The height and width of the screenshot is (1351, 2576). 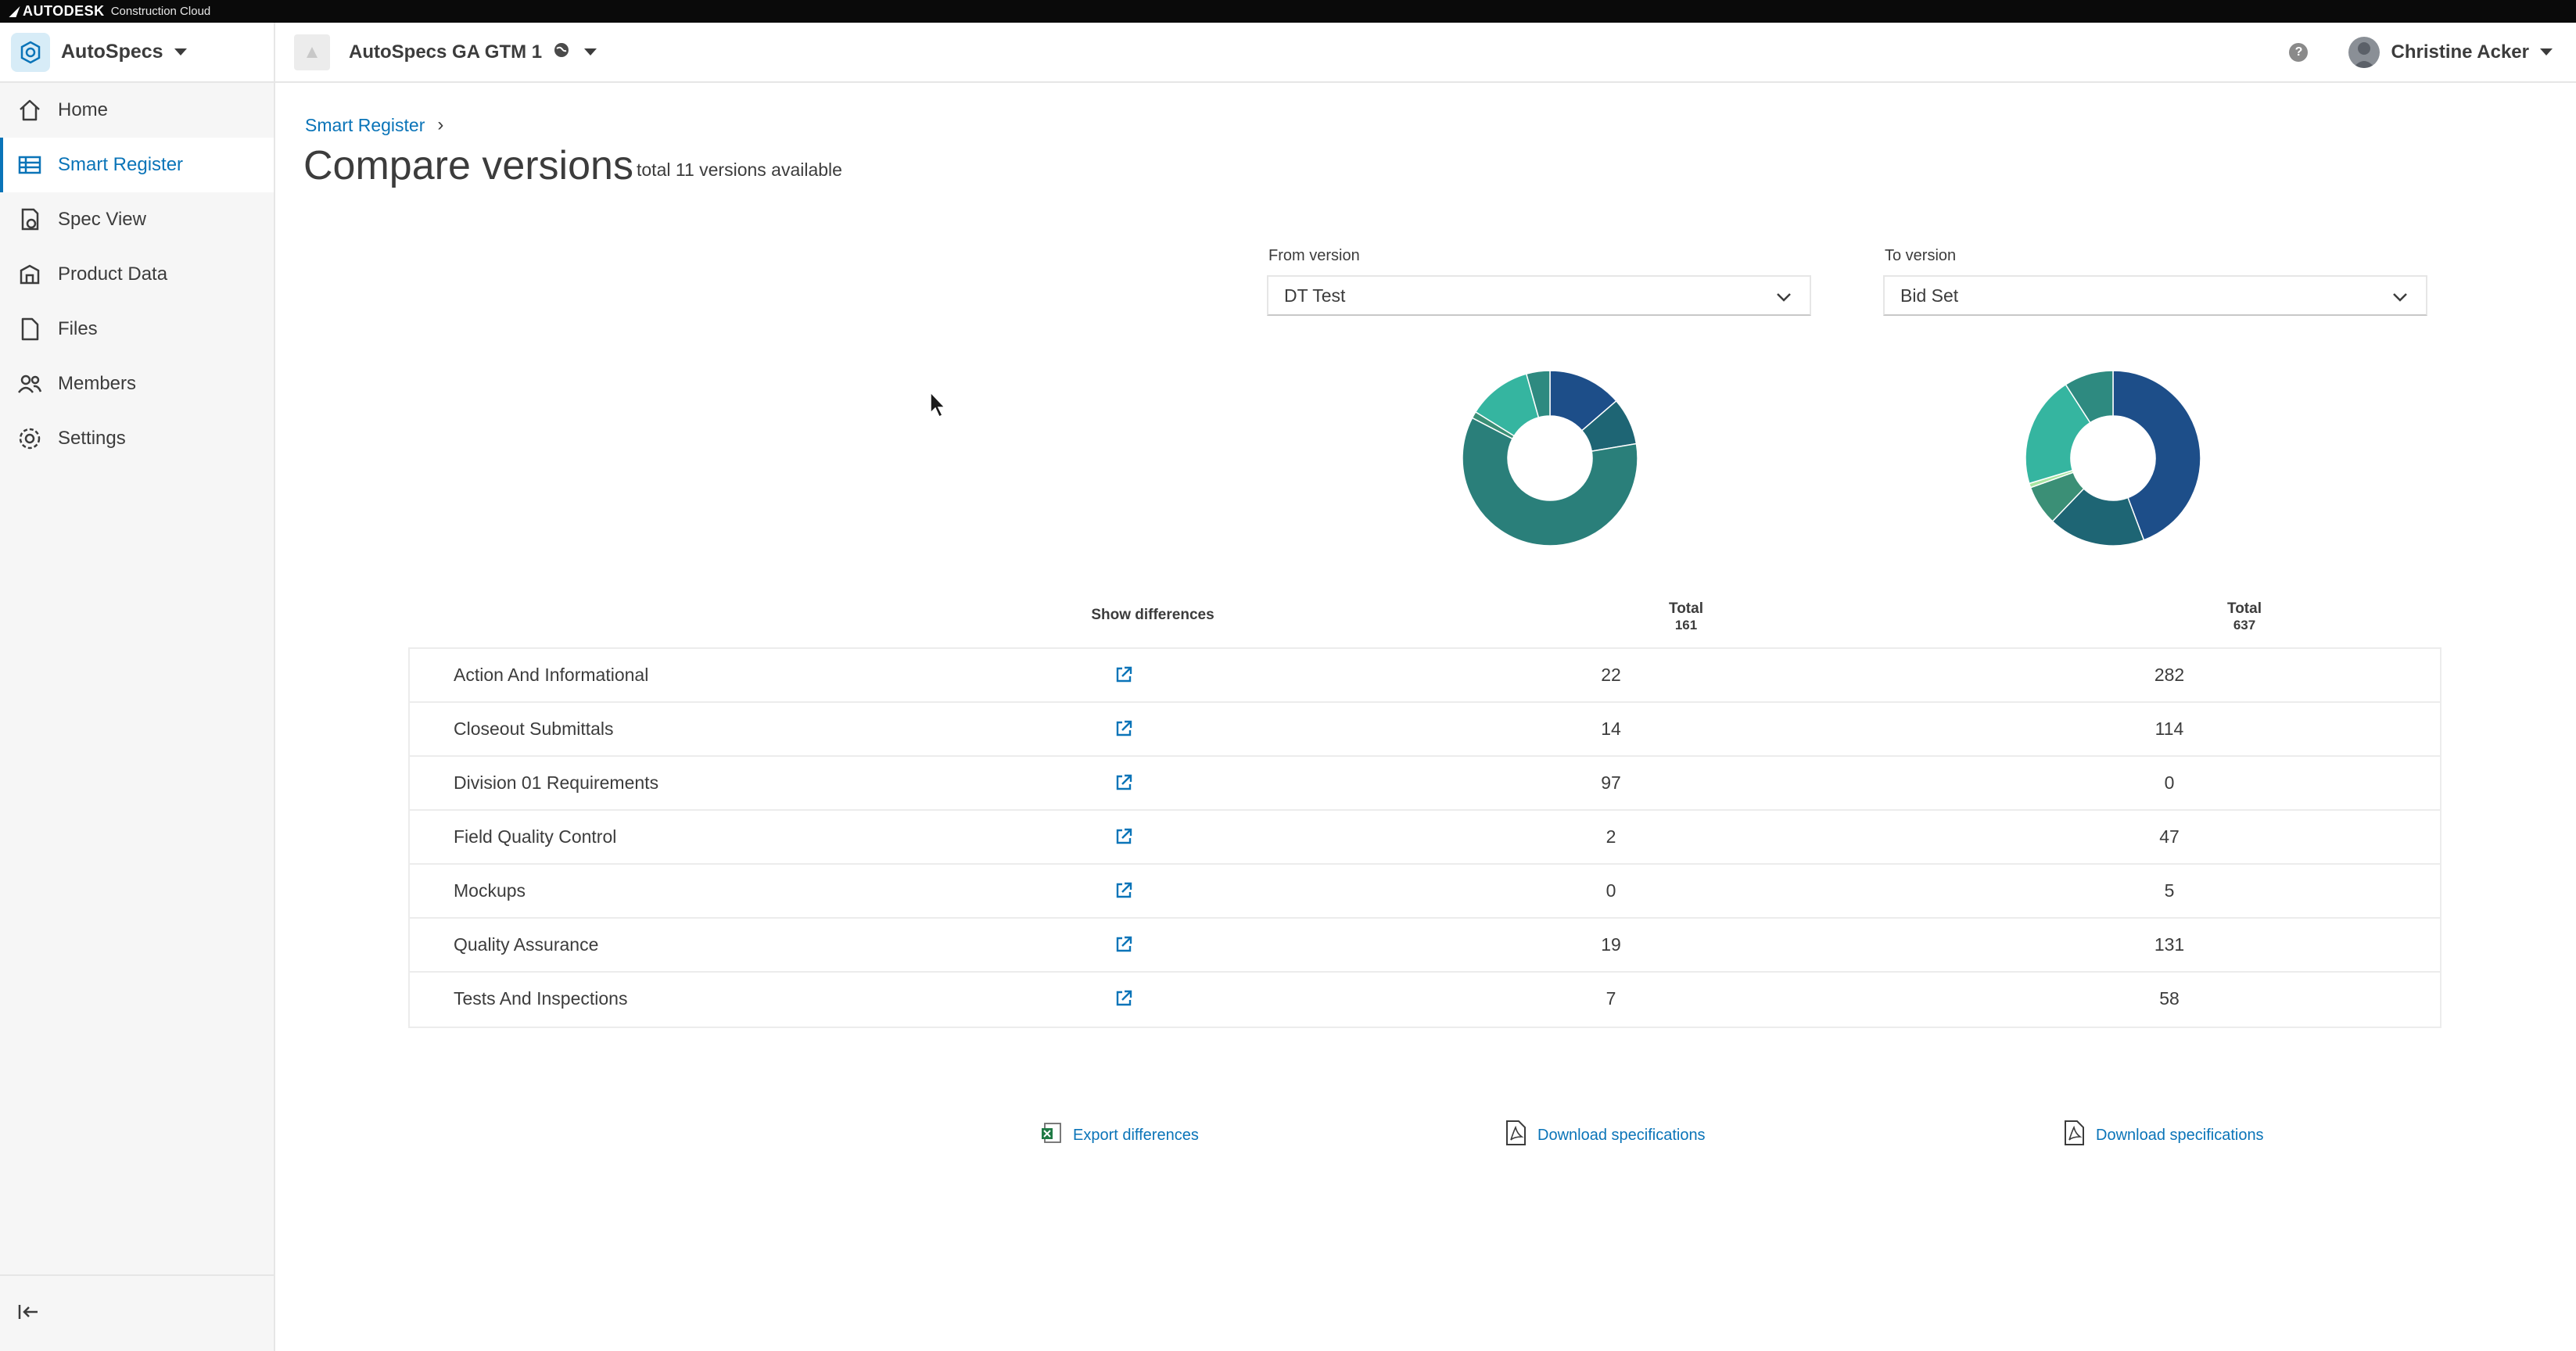 What do you see at coordinates (14, 11) in the screenshot?
I see `autodesk-logo-icon` at bounding box center [14, 11].